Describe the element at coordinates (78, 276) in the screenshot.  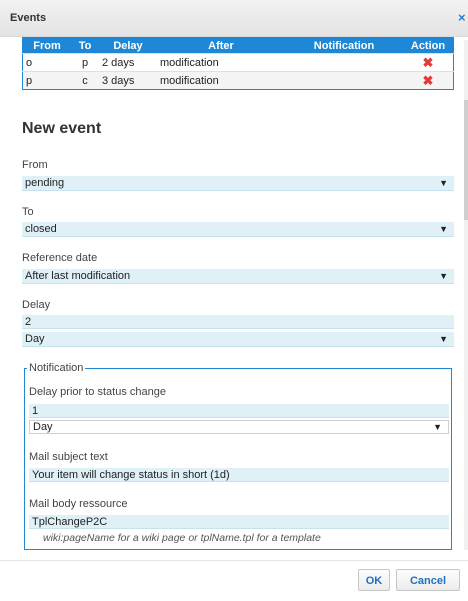
I see `reference-date-value: After last modification` at that location.